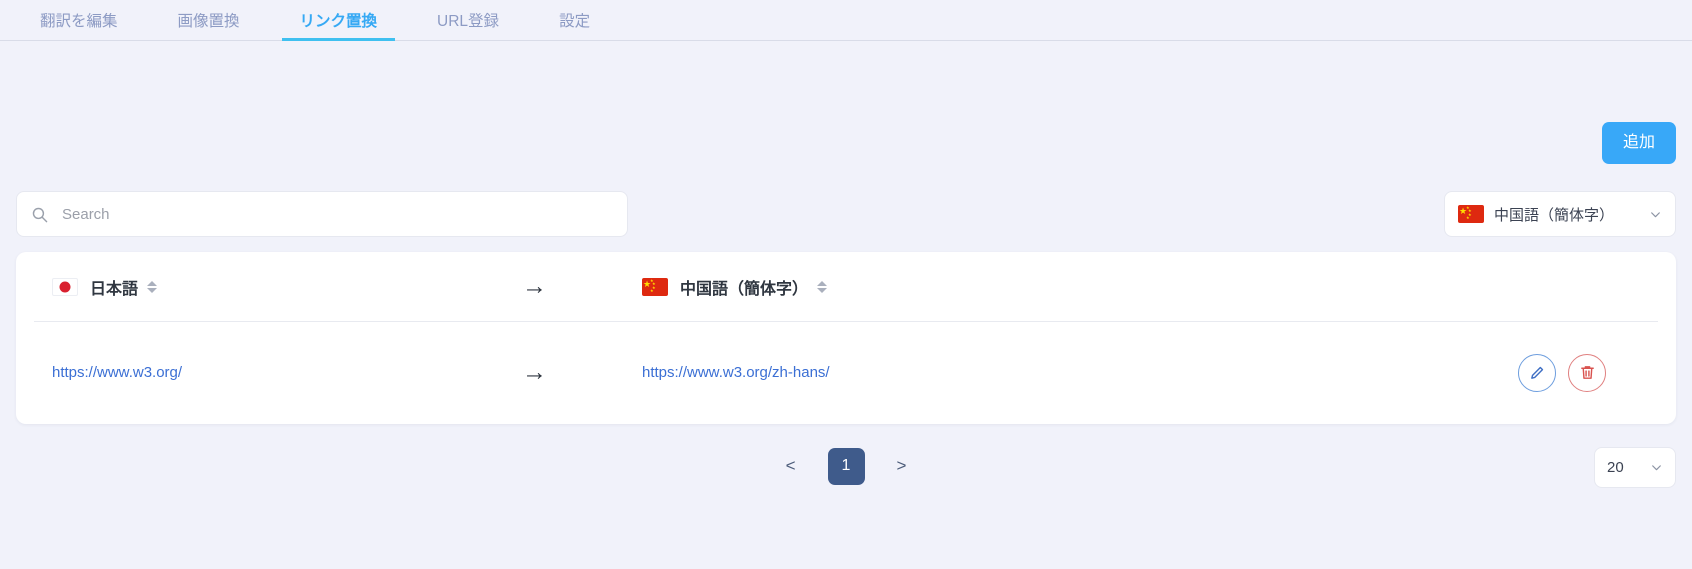 This screenshot has width=1692, height=569. I want to click on table-header-source-label: 日本語, so click(114, 289).